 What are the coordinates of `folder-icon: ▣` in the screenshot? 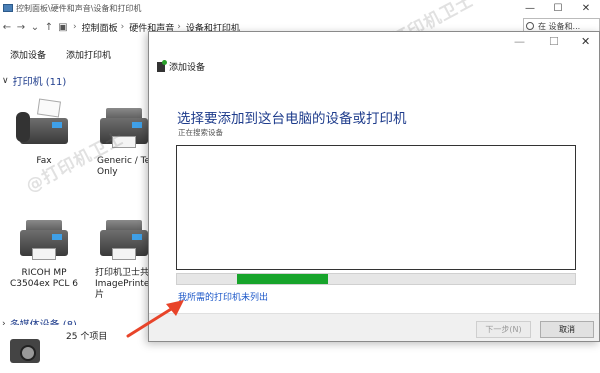 It's located at (63, 27).